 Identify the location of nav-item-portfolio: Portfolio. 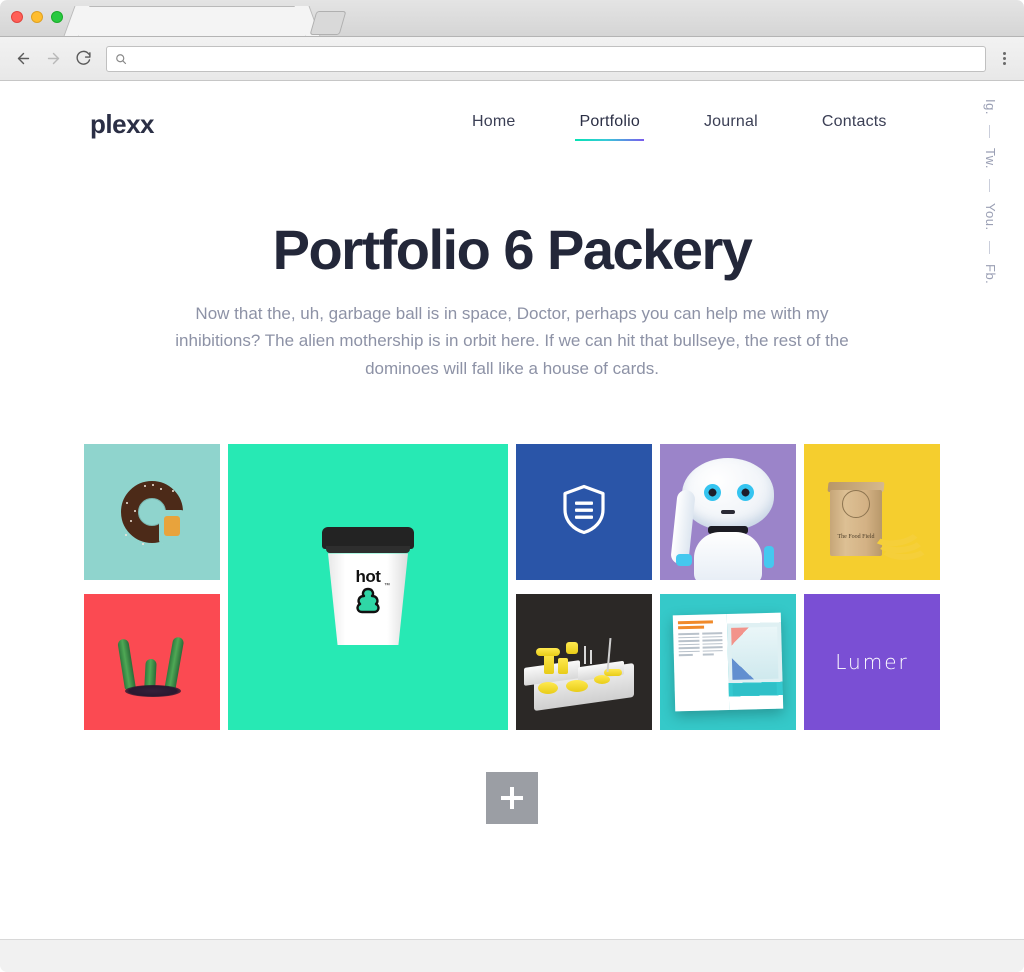
(609, 127).